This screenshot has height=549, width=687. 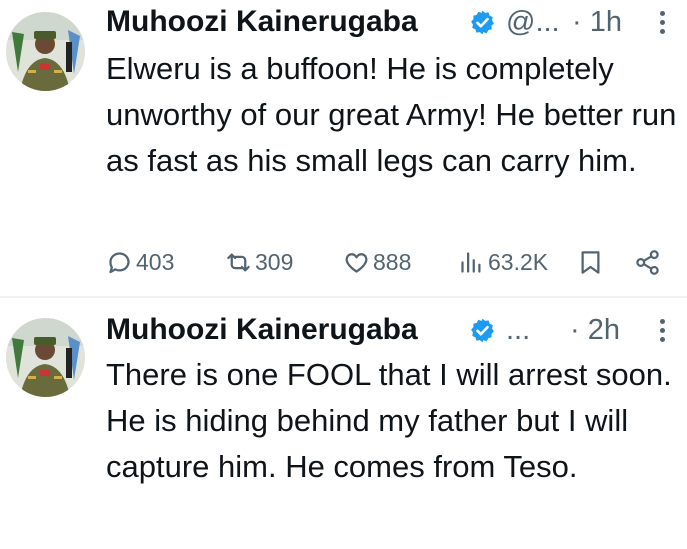 I want to click on share-icon, so click(x=647, y=262).